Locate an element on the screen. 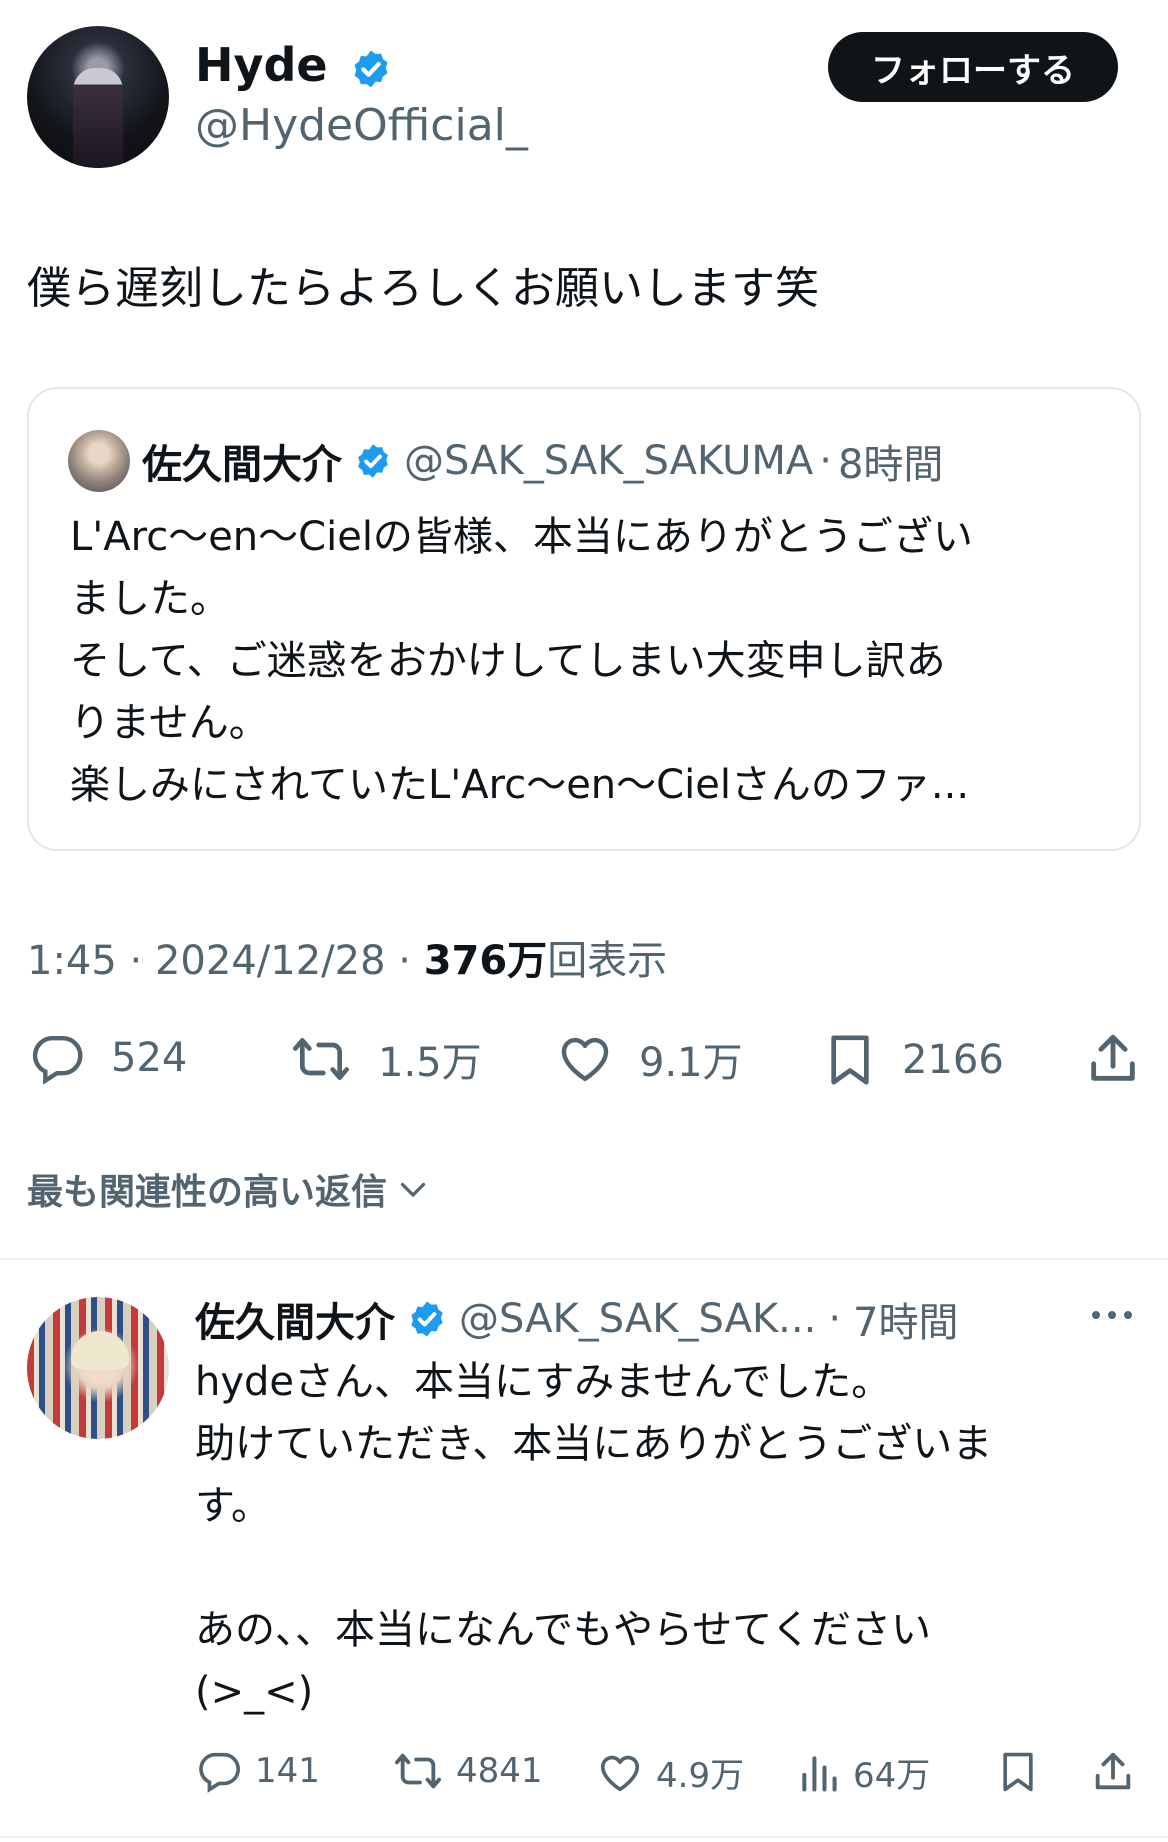 The height and width of the screenshot is (1842, 1168). quoted-line: りません。 is located at coordinates (169, 723).